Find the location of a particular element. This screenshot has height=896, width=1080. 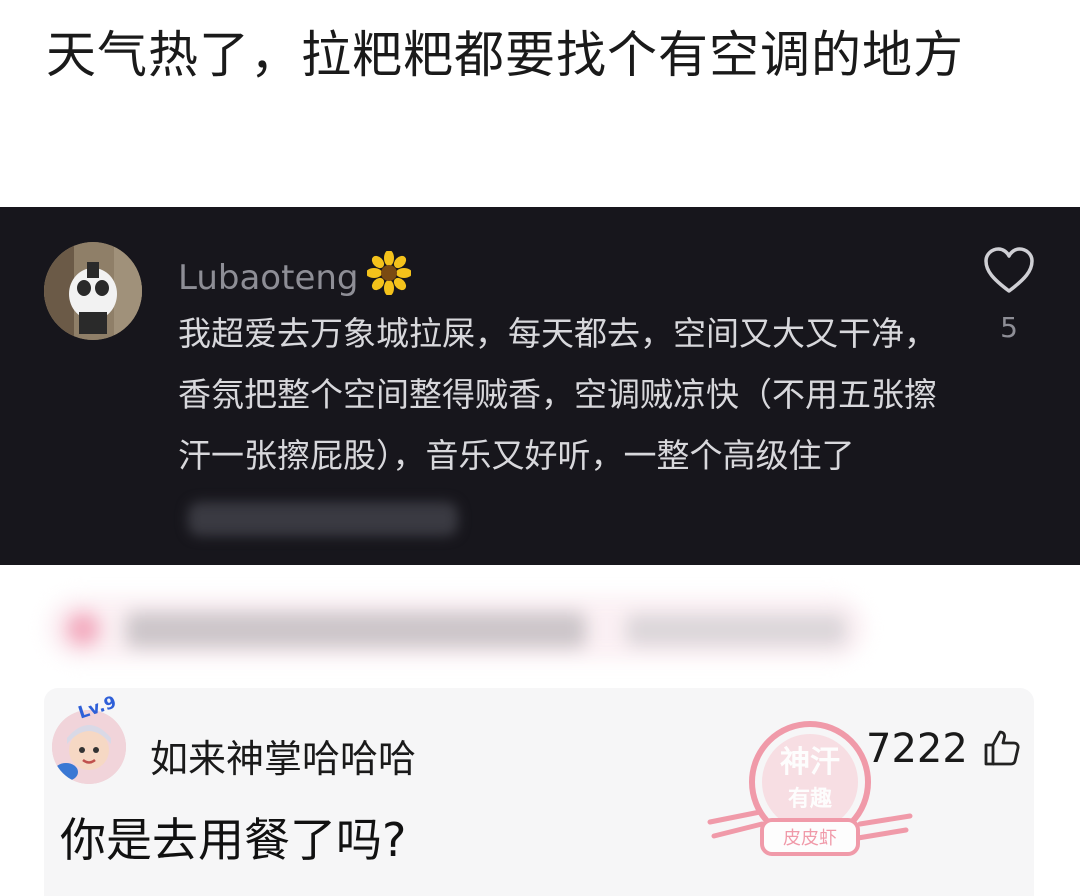

thumbs-up-icon is located at coordinates (1002, 748).